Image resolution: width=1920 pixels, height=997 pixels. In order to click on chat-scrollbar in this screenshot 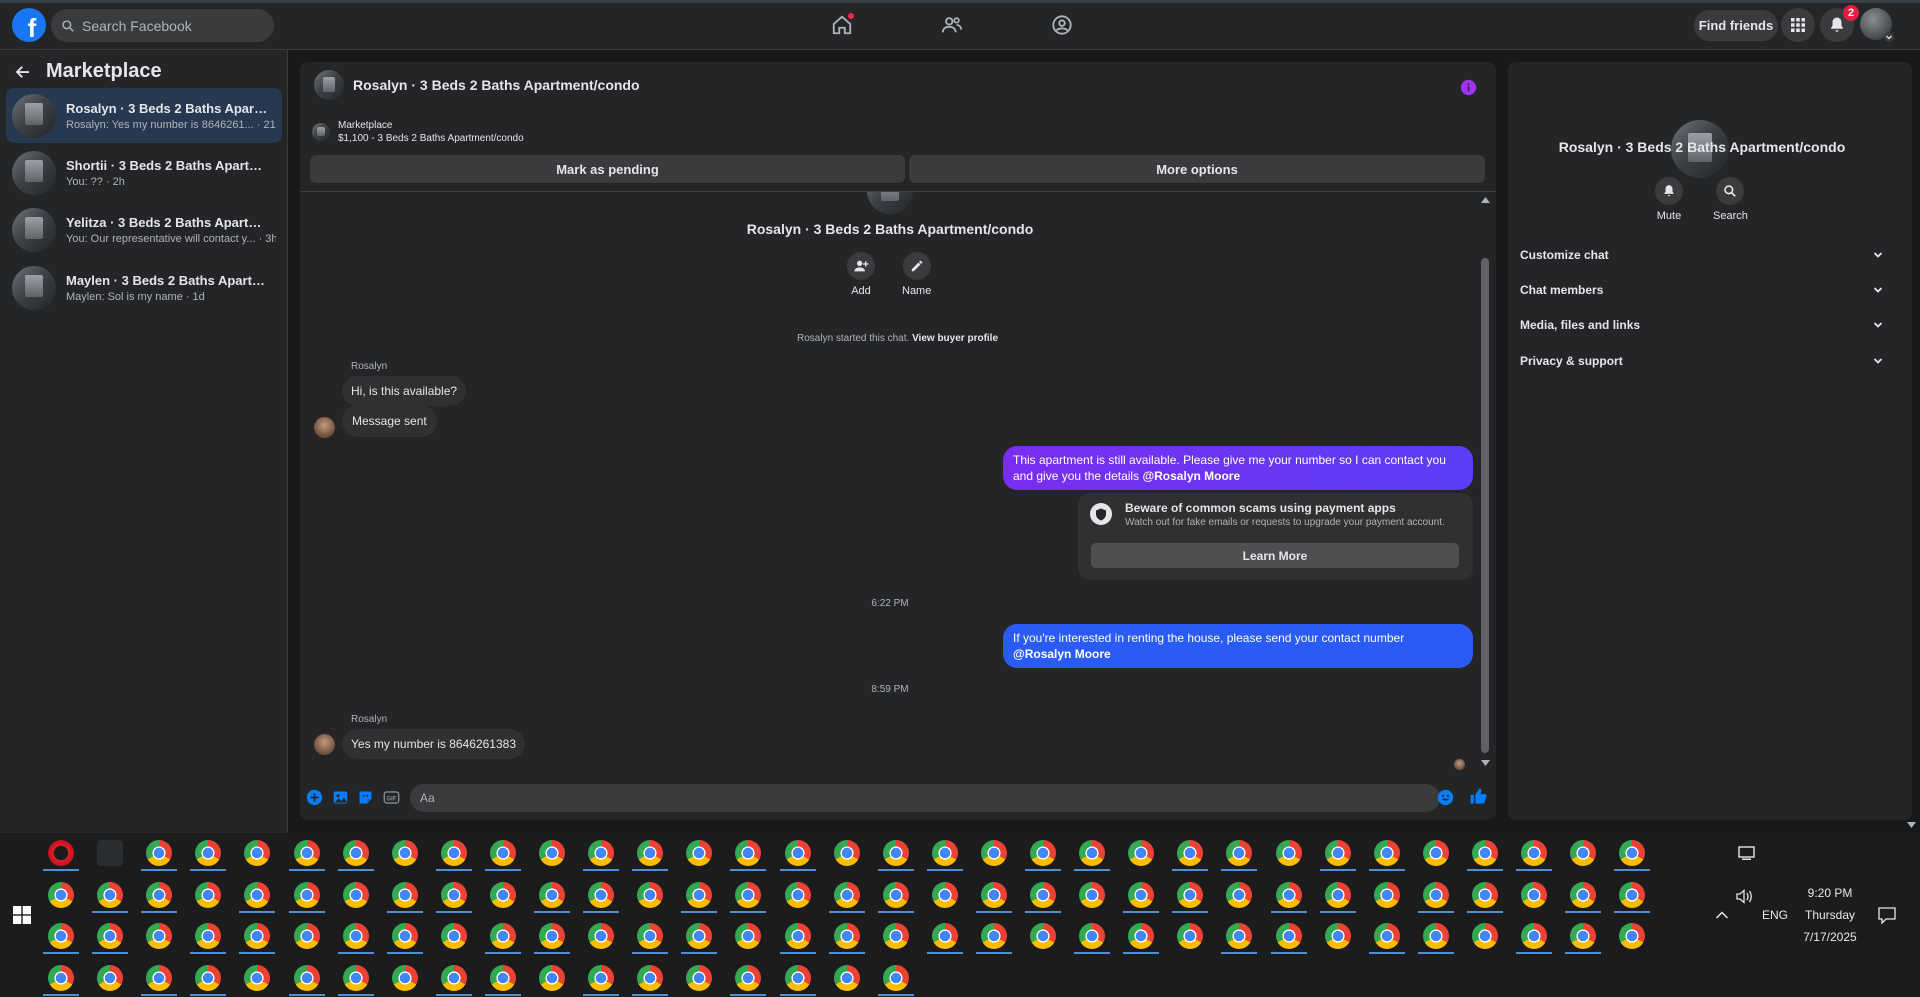, I will do `click(1485, 505)`.